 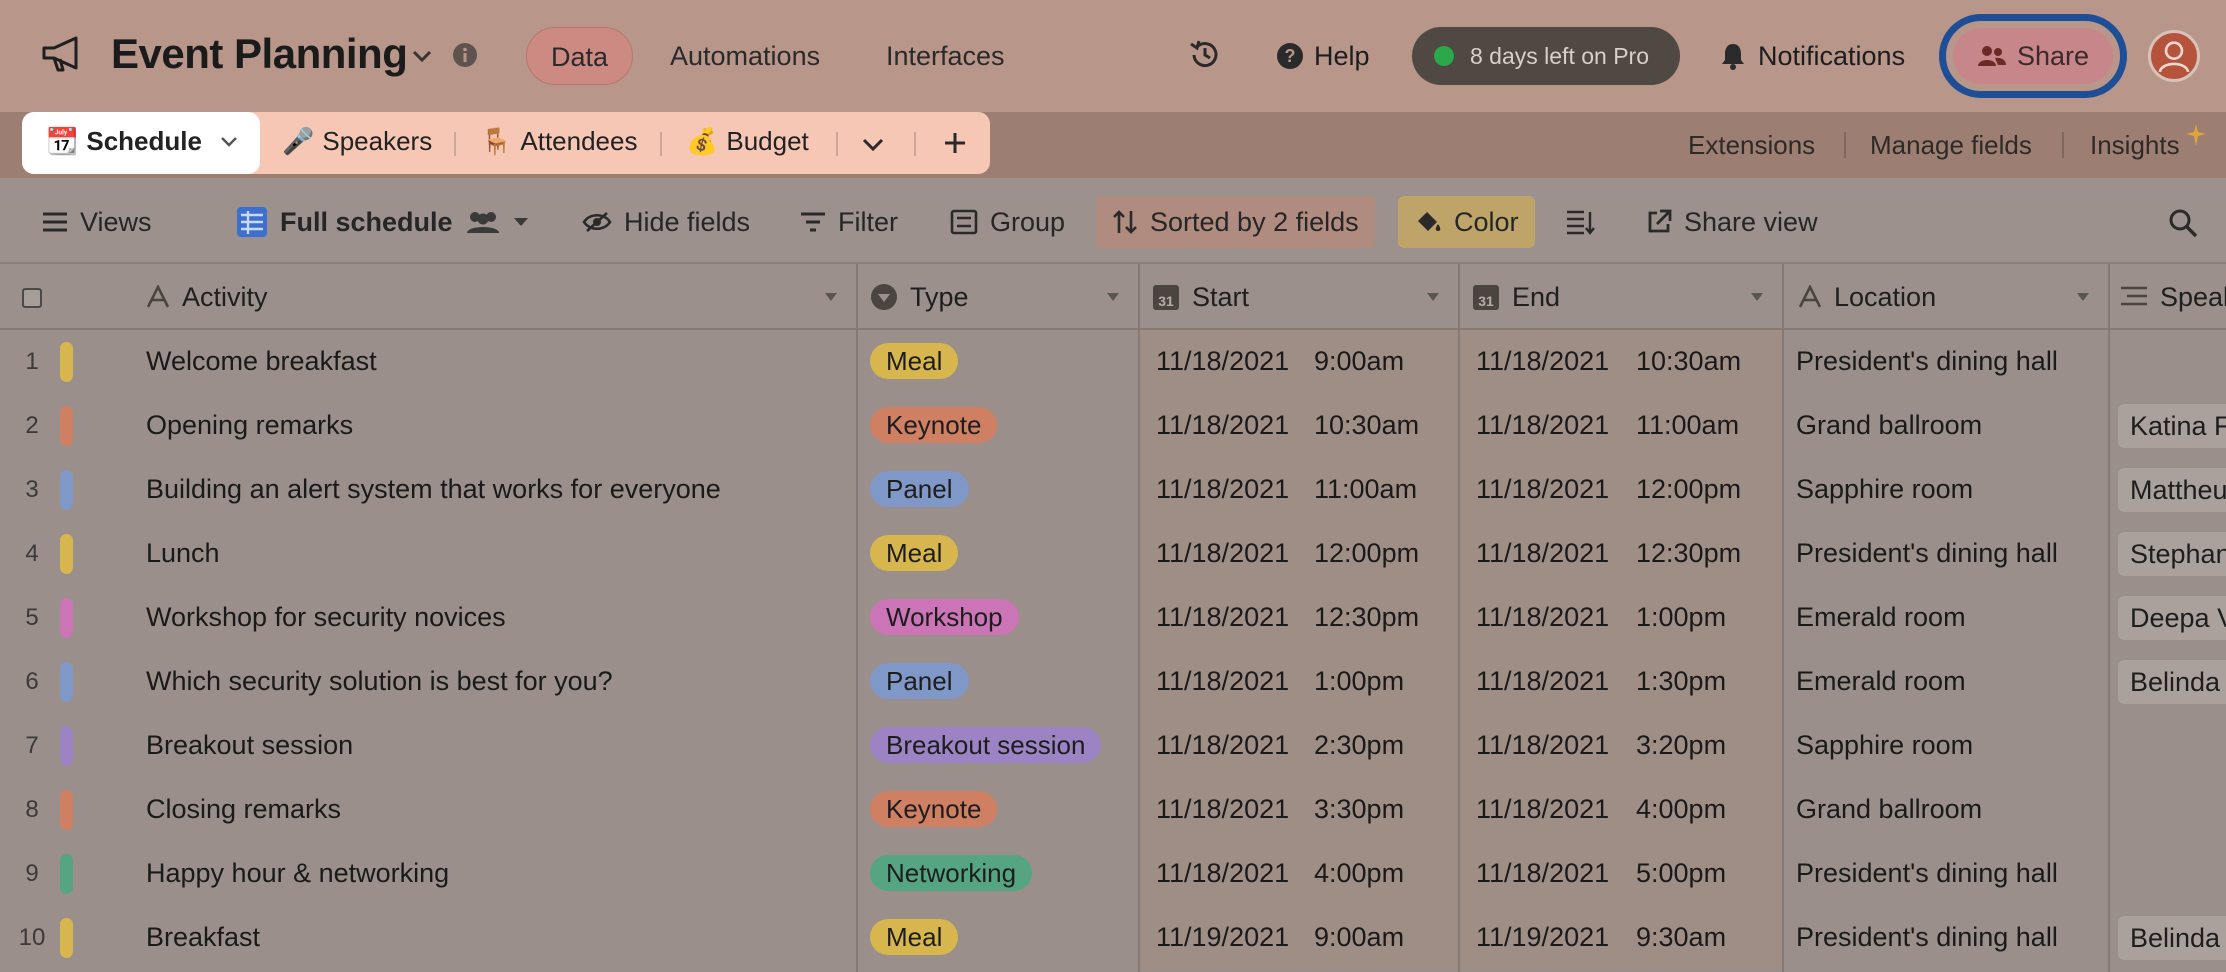 What do you see at coordinates (1688, 361) in the screenshot?
I see `cell-end-time: 10:30am` at bounding box center [1688, 361].